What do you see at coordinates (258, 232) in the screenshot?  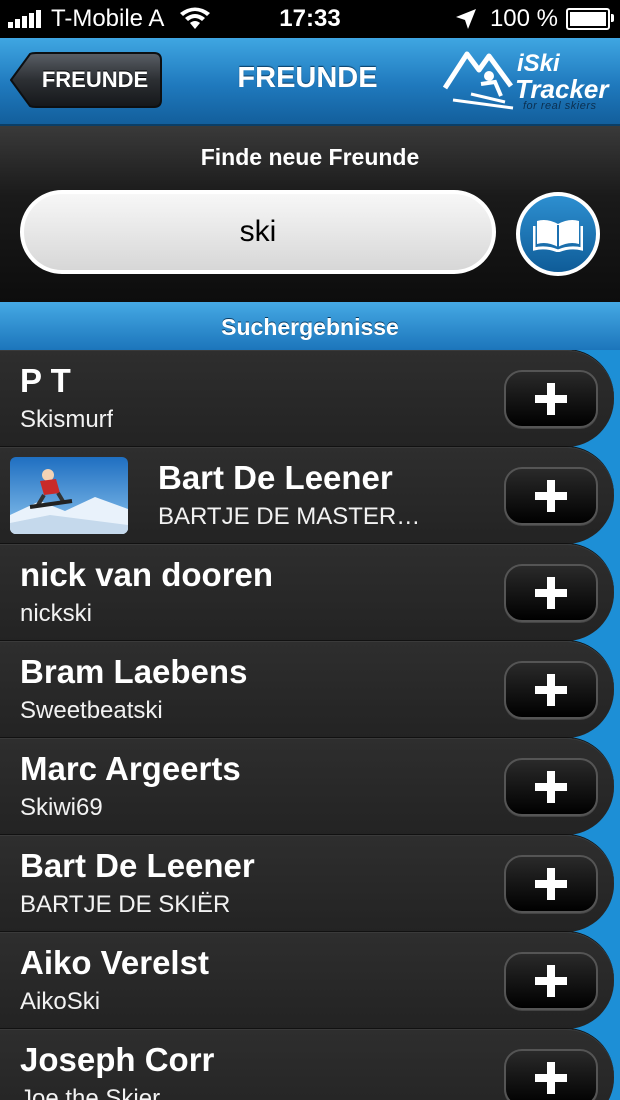 I see `search-input: ski` at bounding box center [258, 232].